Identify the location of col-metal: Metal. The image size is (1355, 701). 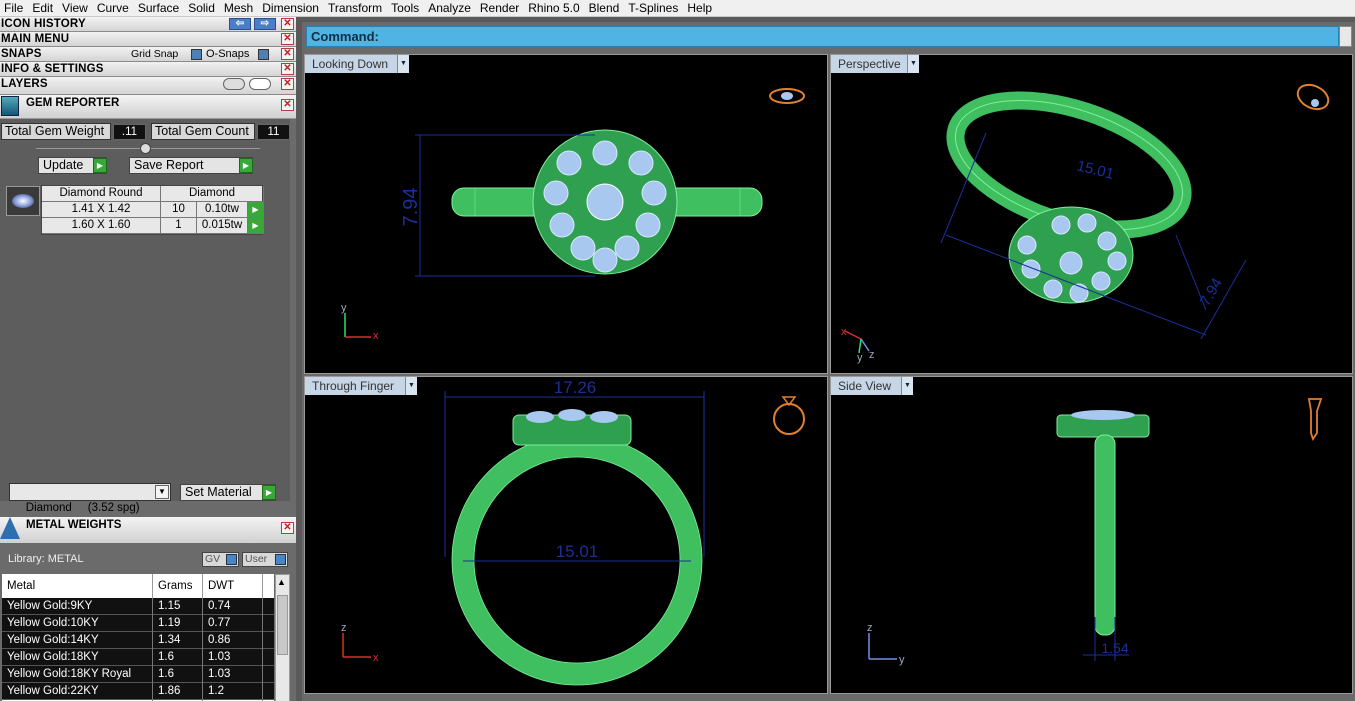
(21, 586).